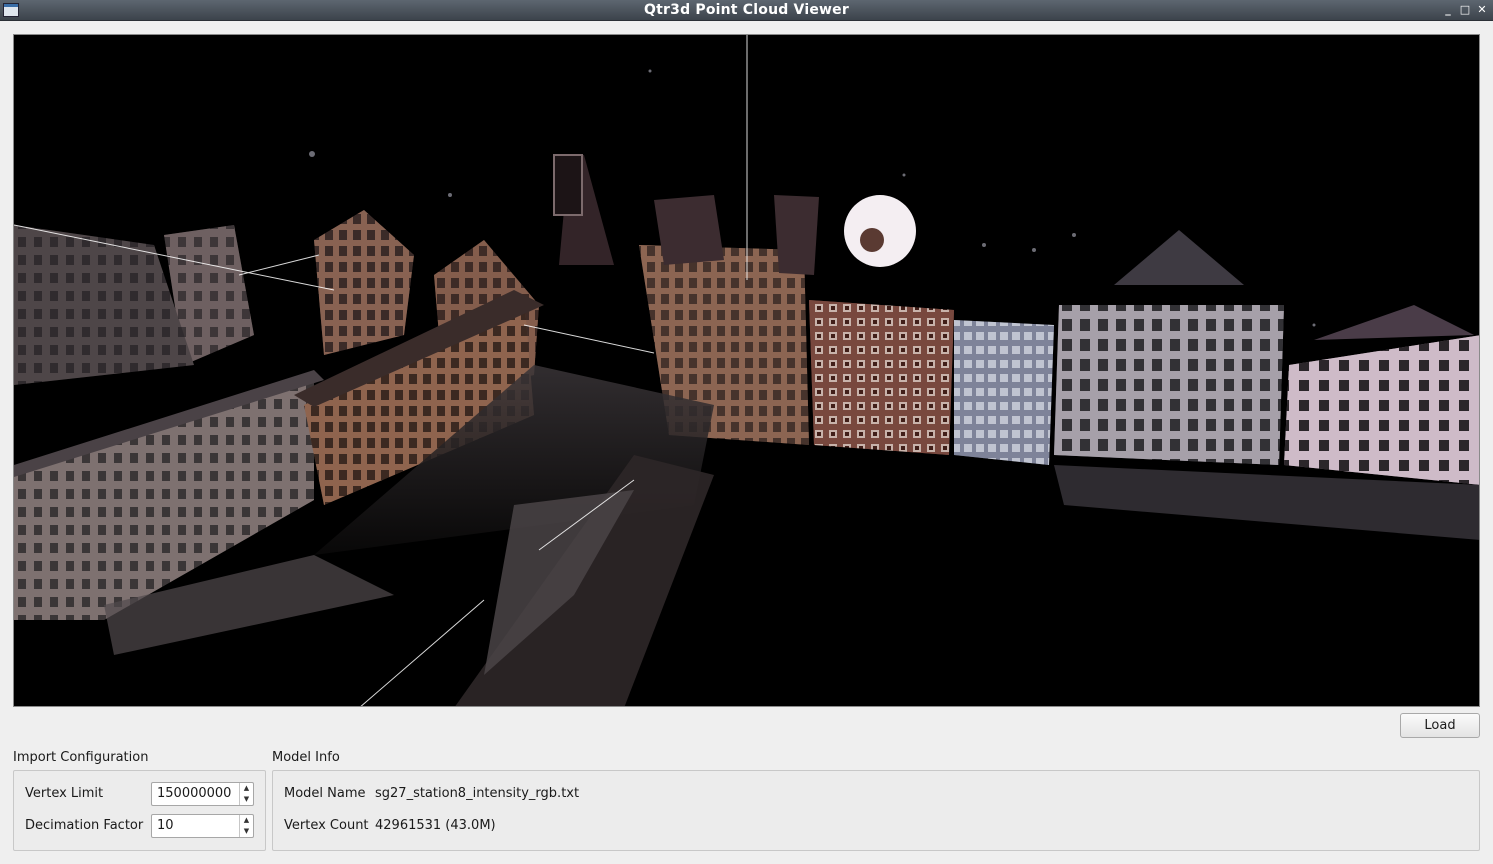  Describe the element at coordinates (84, 825) in the screenshot. I see `decimation-factor-label: Decimation Factor` at that location.